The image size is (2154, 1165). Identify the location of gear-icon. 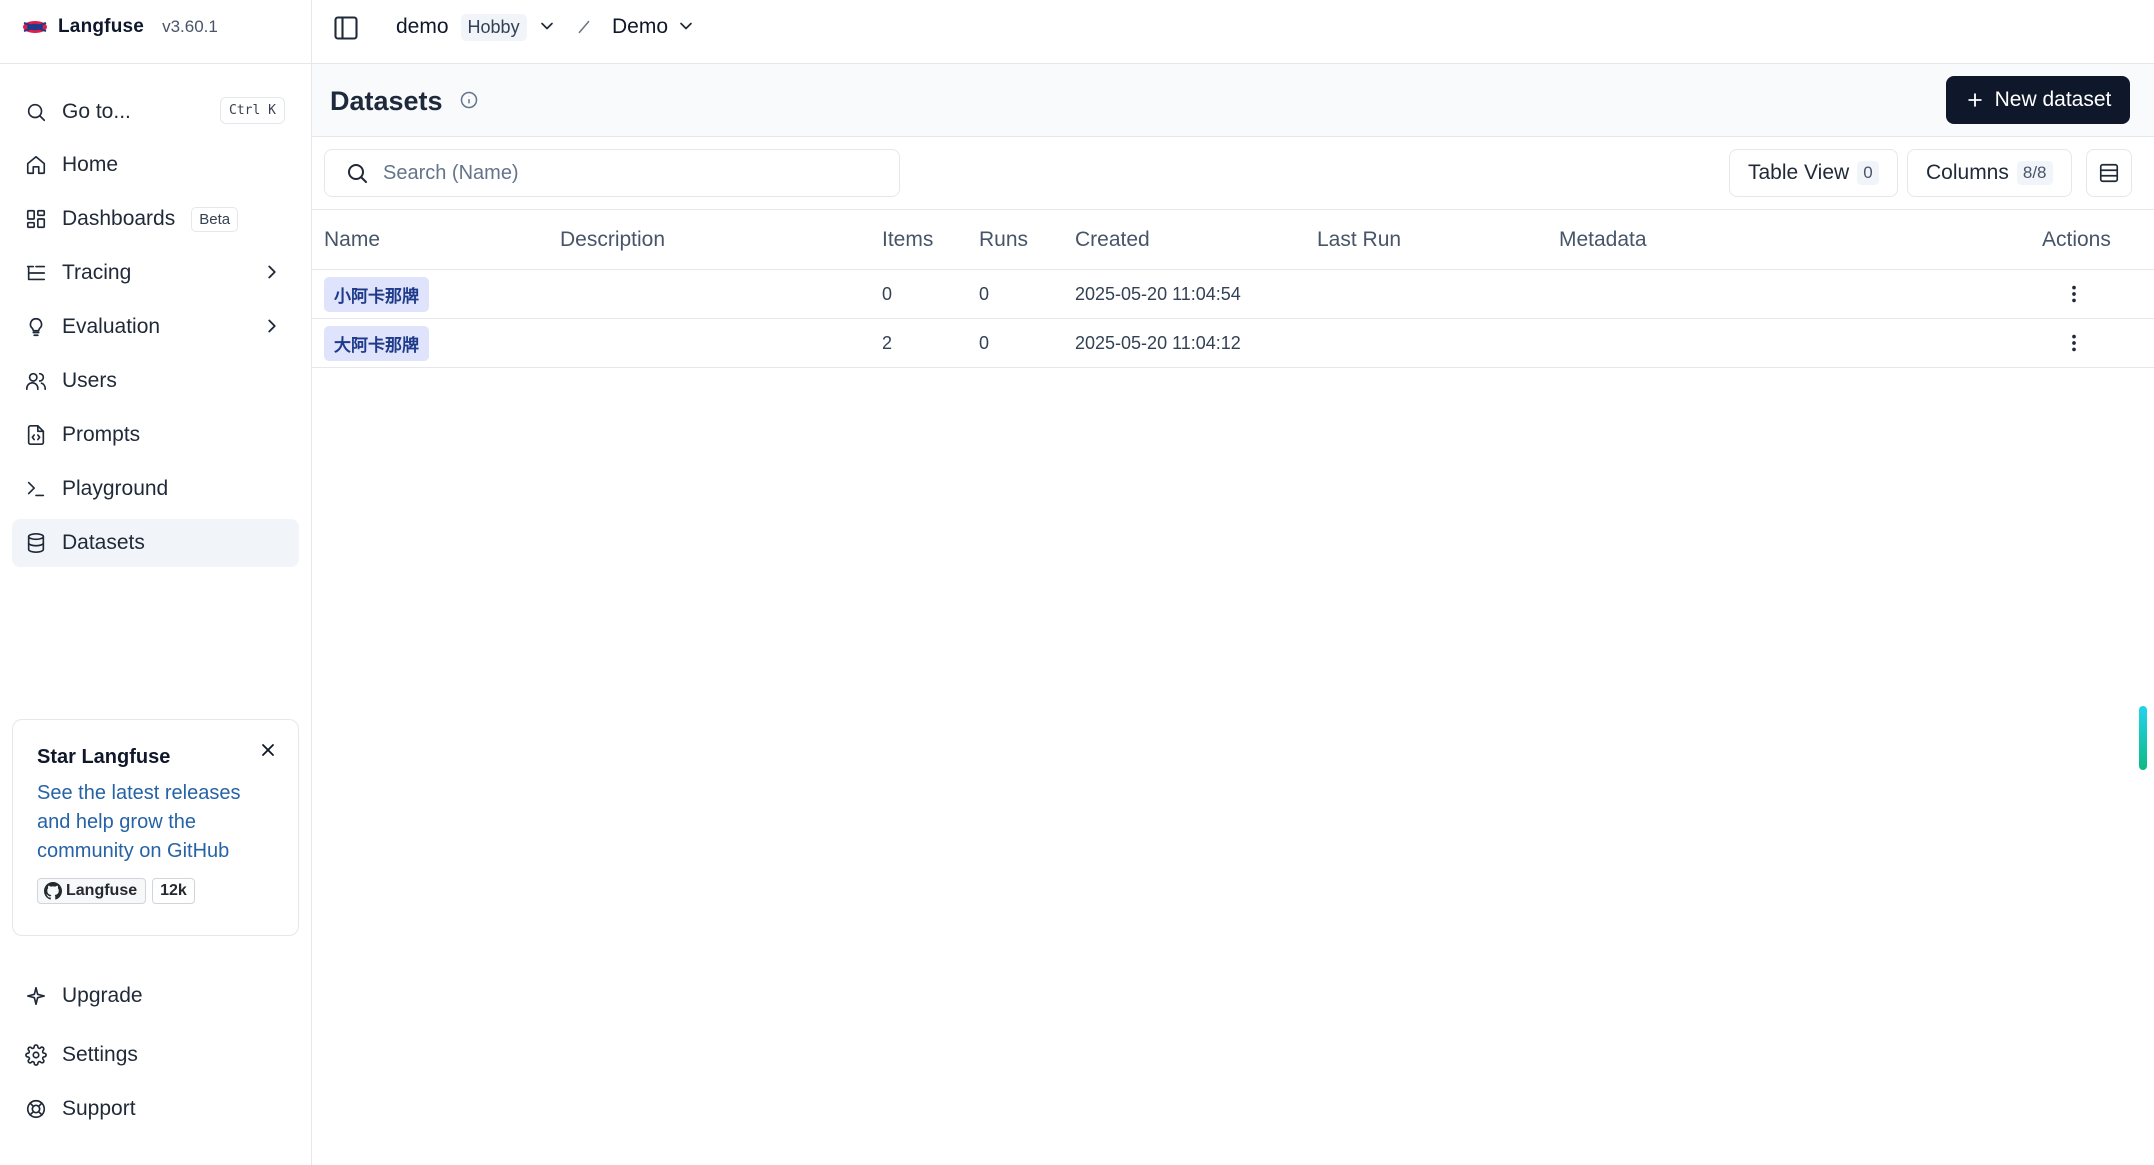
(36, 1055).